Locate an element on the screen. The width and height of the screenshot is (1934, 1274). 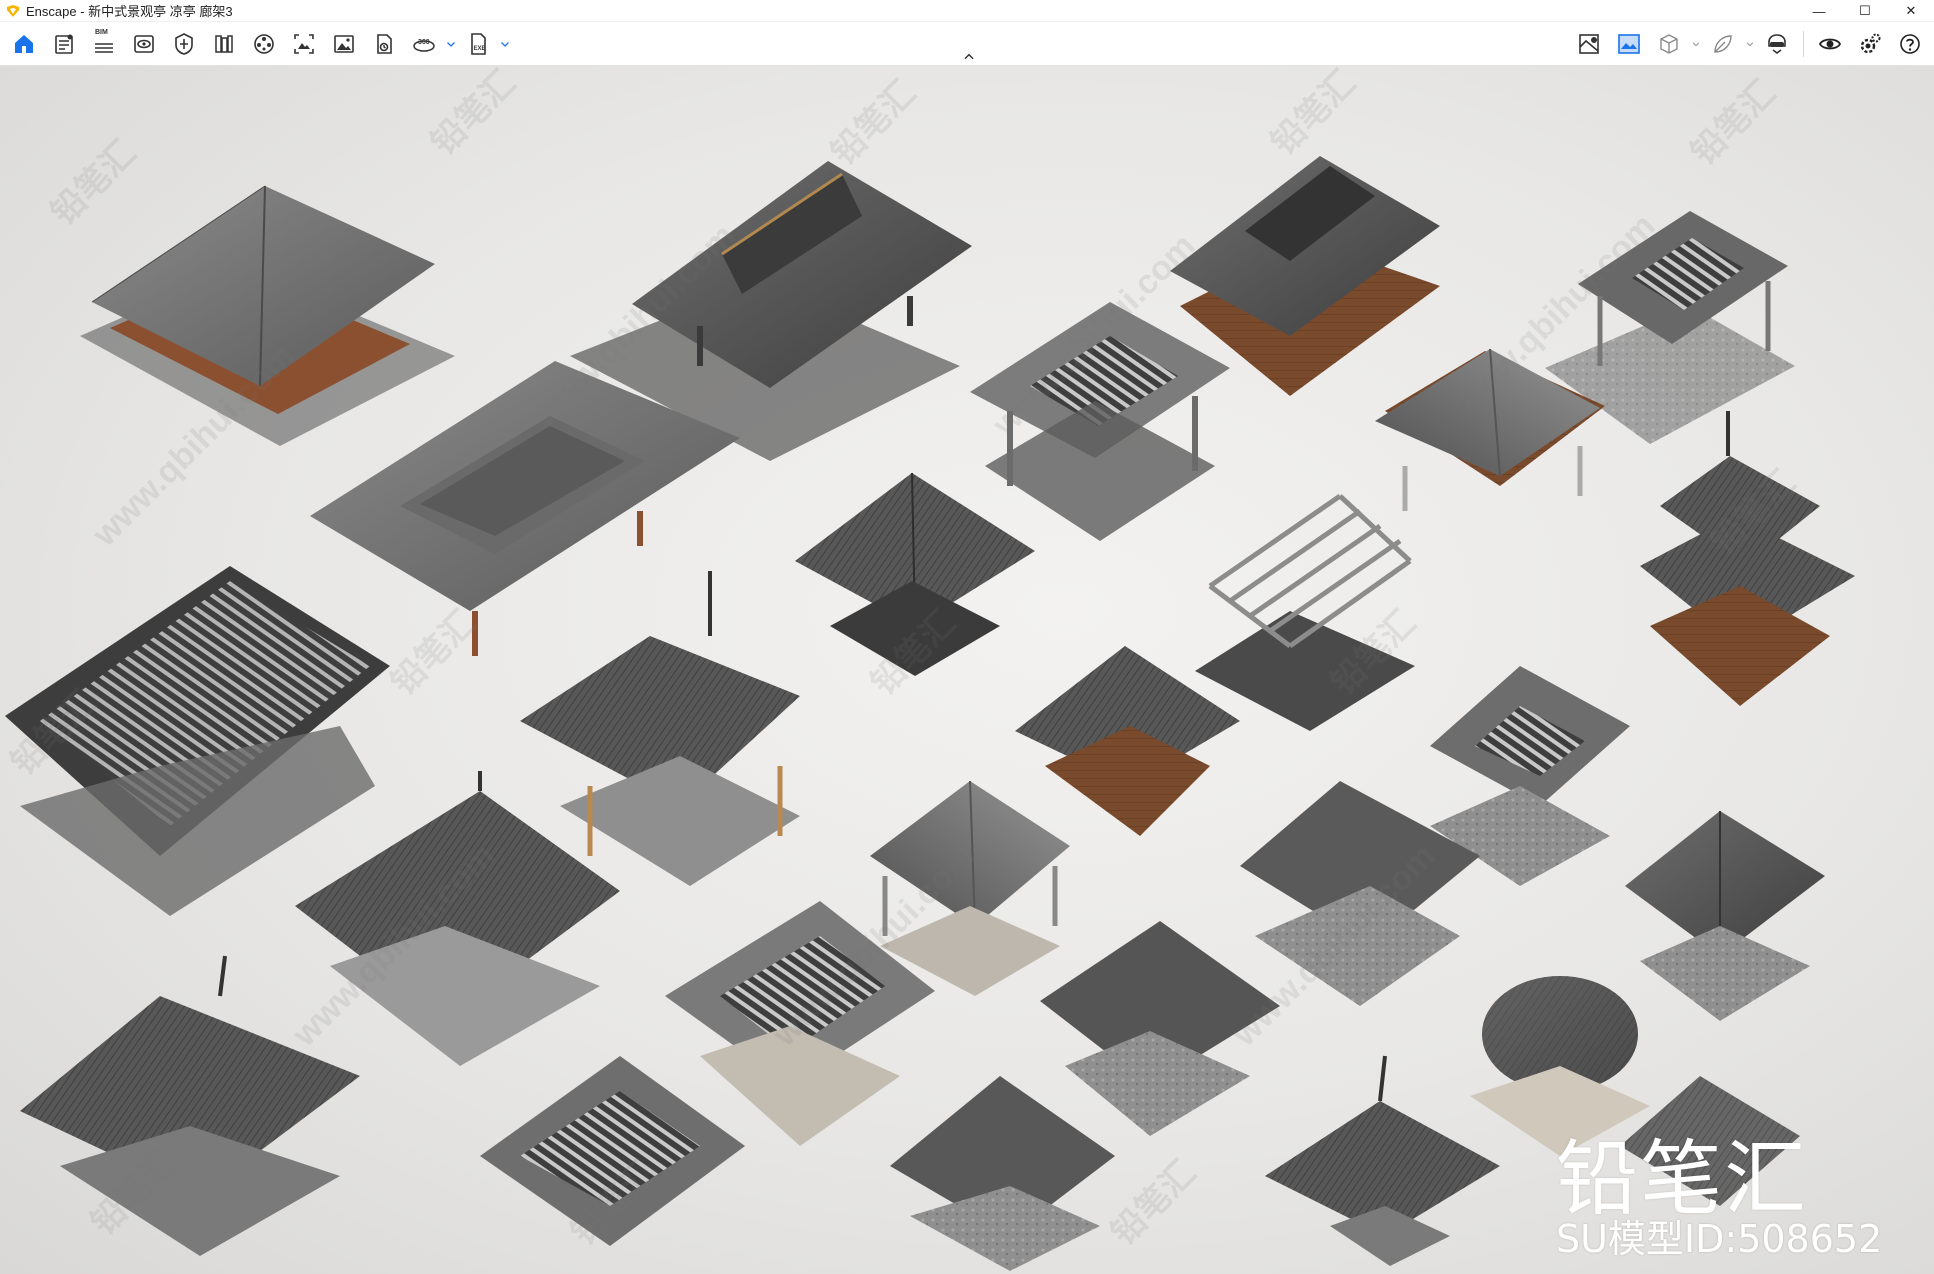
screenshot-button is located at coordinates (304, 44).